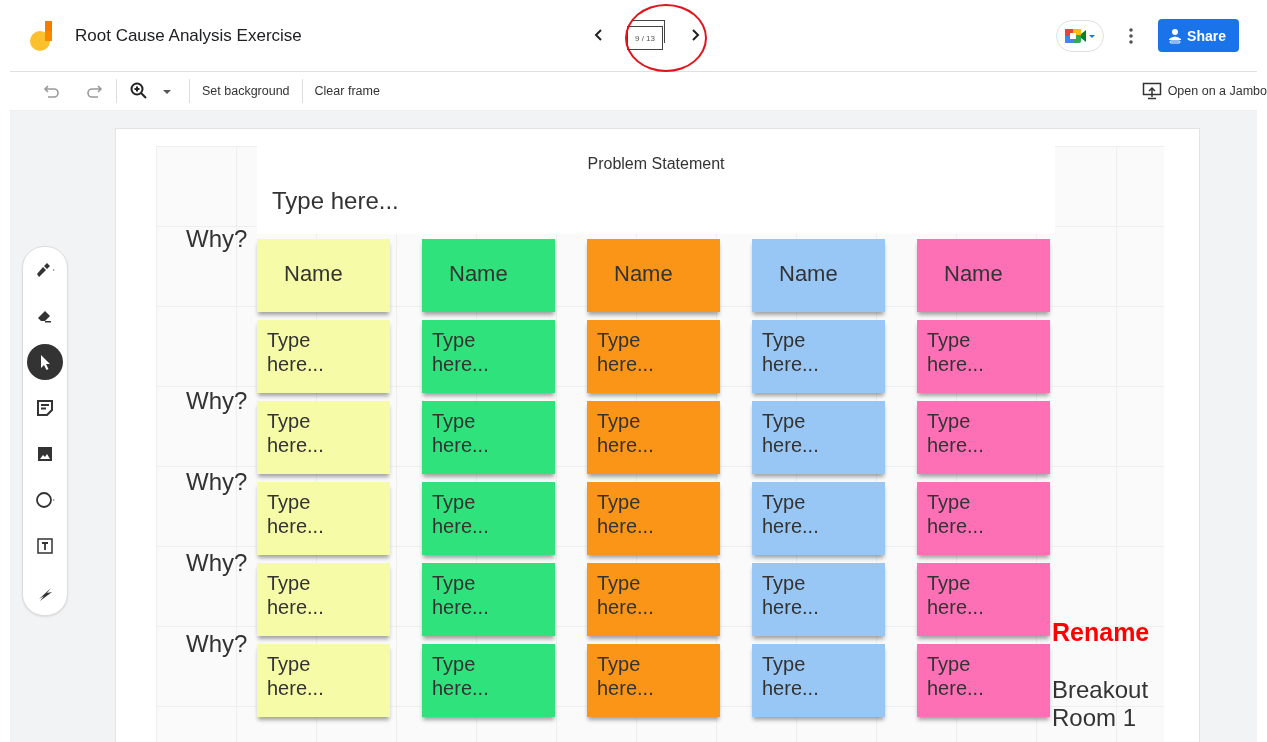  Describe the element at coordinates (188, 35) in the screenshot. I see `document-title: Root Cause Analysis Exercise` at that location.